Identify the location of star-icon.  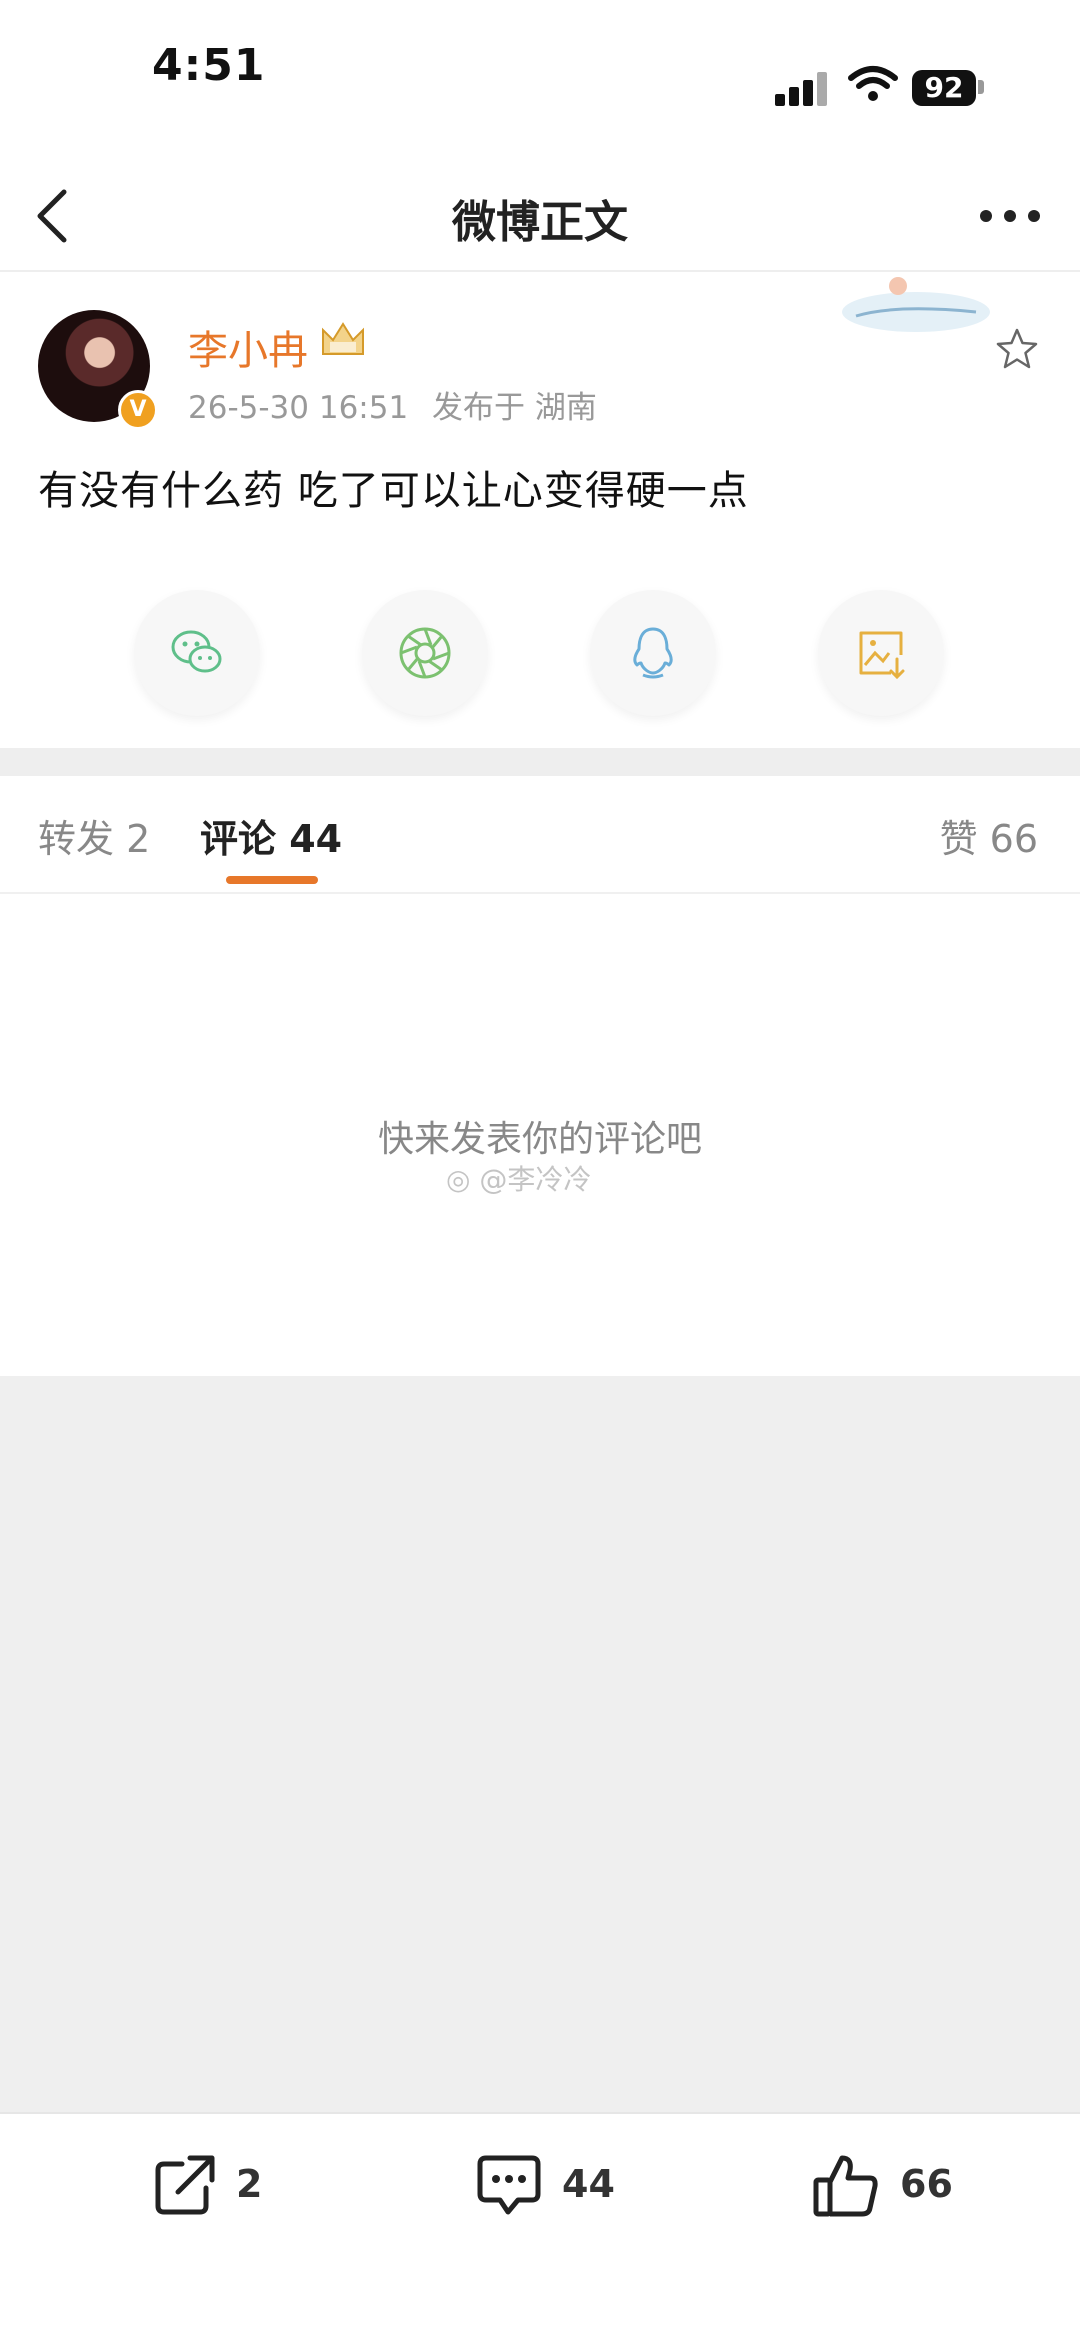
(1017, 349).